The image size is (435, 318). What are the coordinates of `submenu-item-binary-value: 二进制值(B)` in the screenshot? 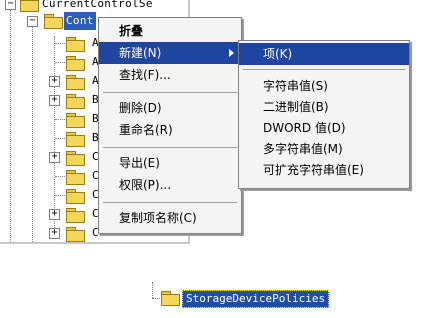 It's located at (324, 107).